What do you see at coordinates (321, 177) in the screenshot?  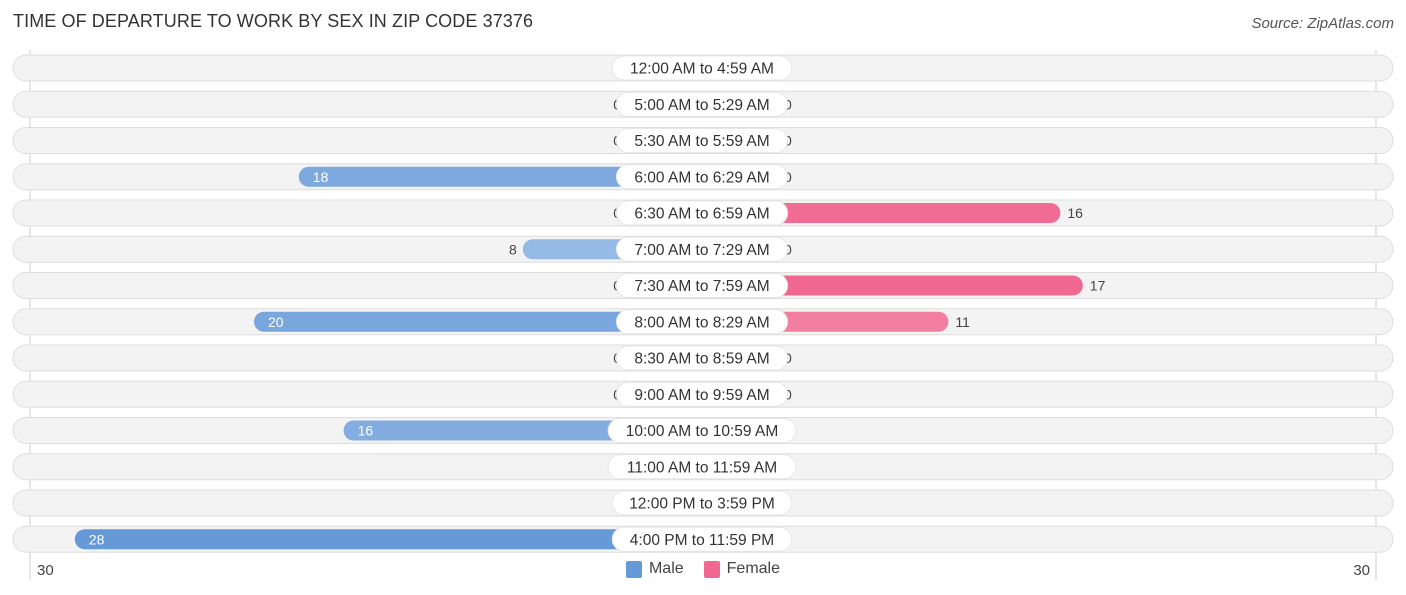 I see `value-label-male: 18` at bounding box center [321, 177].